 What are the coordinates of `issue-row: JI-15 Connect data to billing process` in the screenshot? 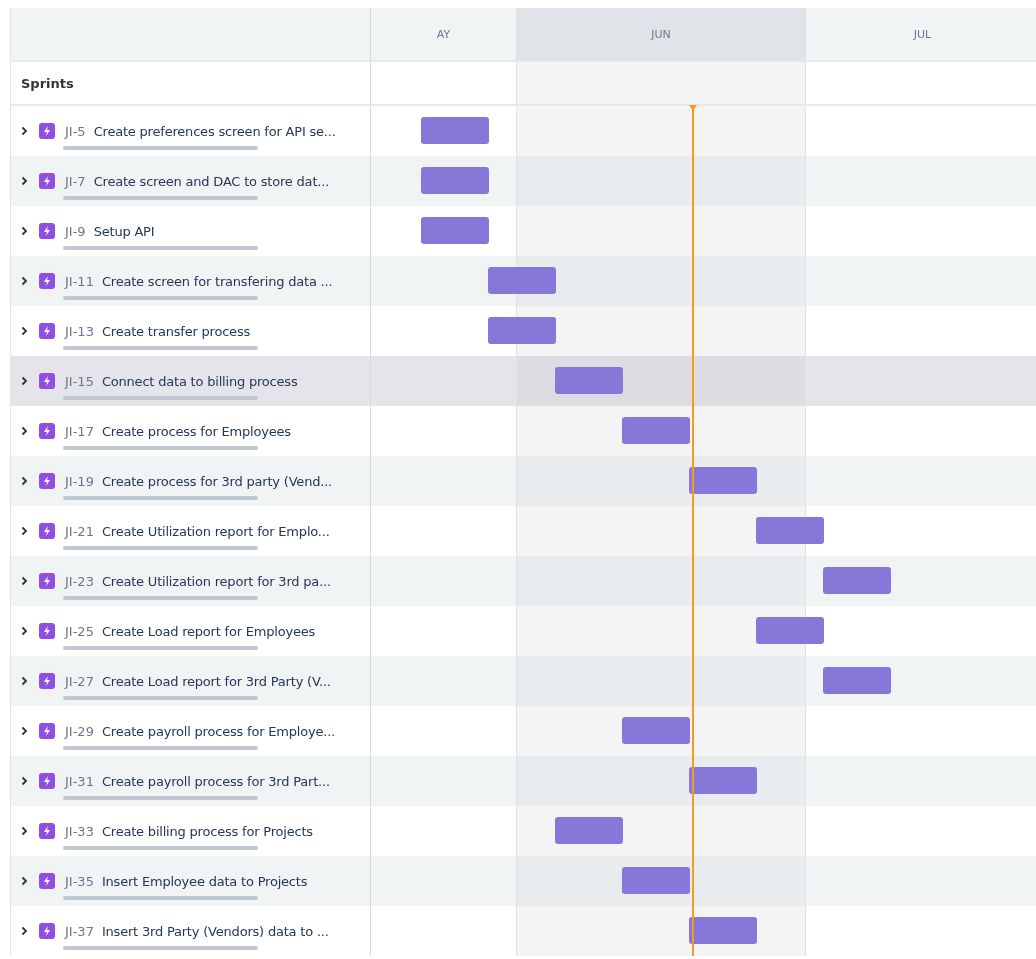 It's located at (191, 381).